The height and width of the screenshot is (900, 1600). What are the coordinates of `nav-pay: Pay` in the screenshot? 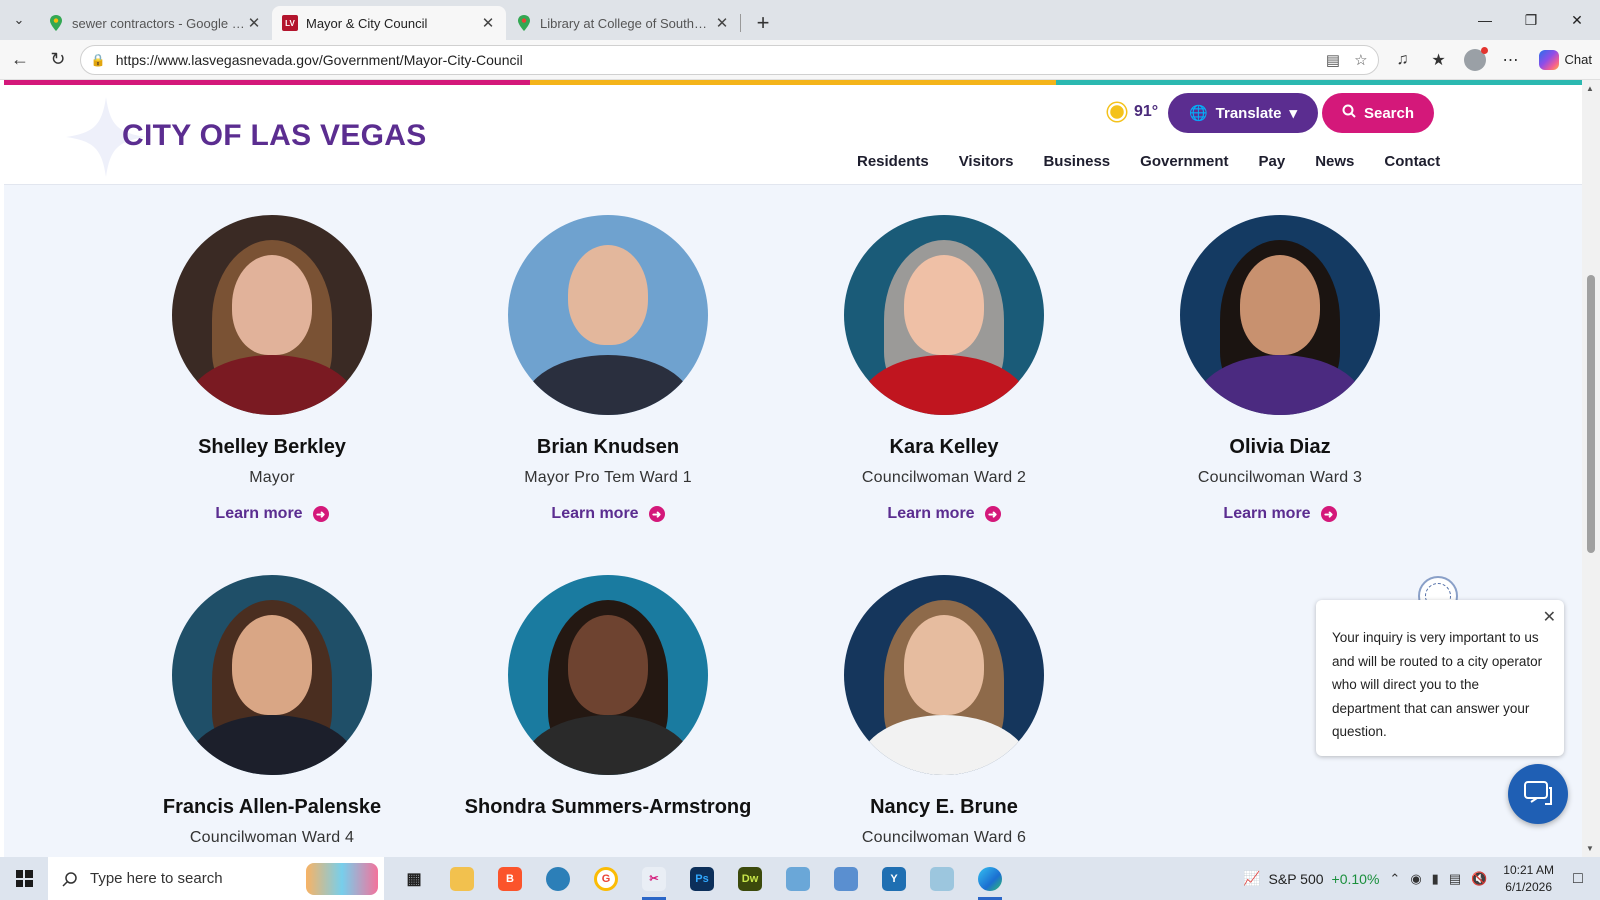 It's located at (1272, 161).